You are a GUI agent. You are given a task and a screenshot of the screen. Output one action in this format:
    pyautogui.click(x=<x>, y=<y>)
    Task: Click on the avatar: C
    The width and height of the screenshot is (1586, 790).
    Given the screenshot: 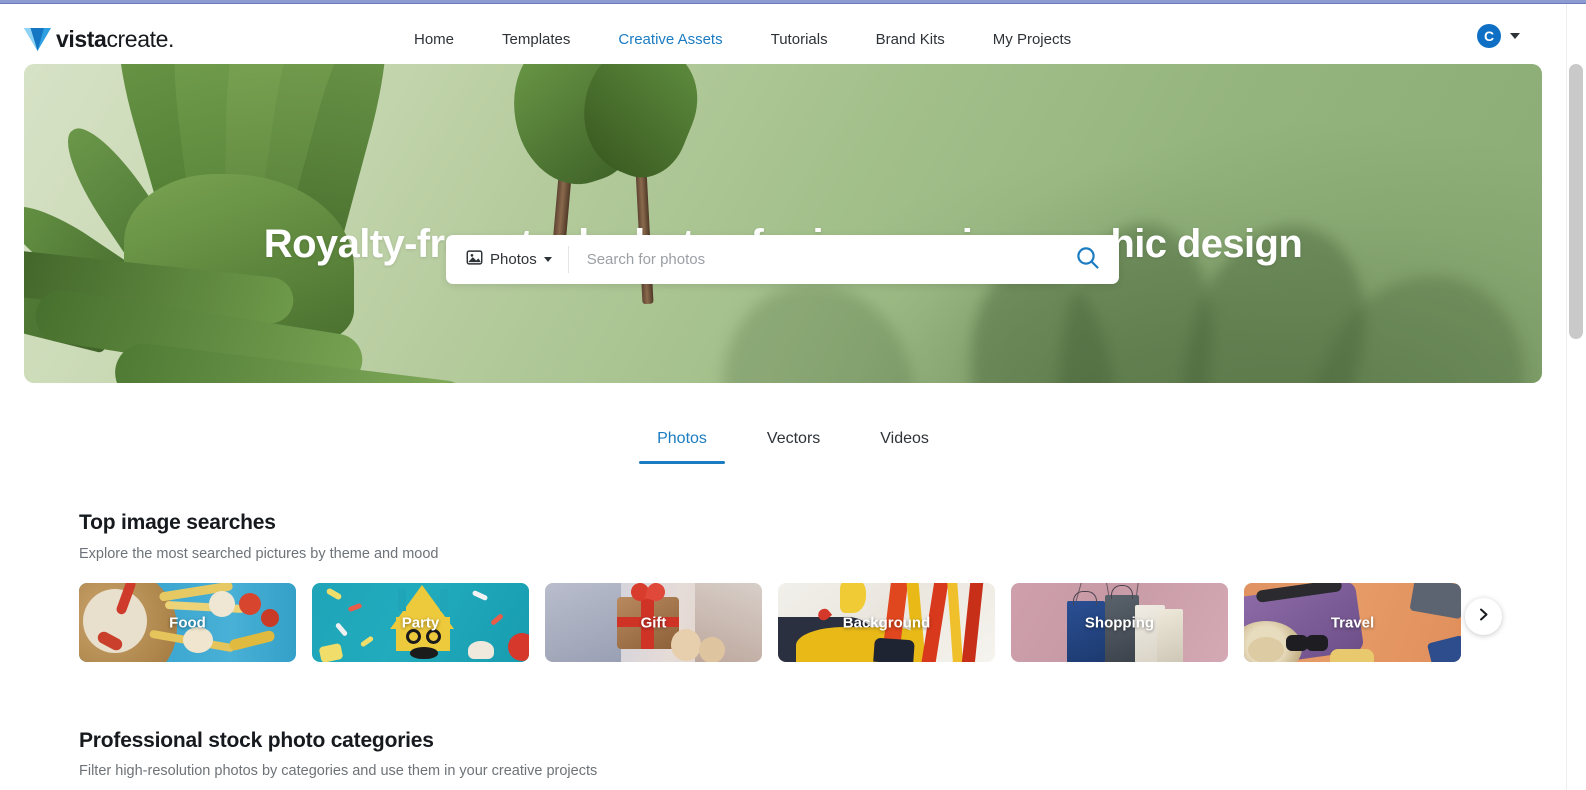 What is the action you would take?
    pyautogui.click(x=1489, y=36)
    